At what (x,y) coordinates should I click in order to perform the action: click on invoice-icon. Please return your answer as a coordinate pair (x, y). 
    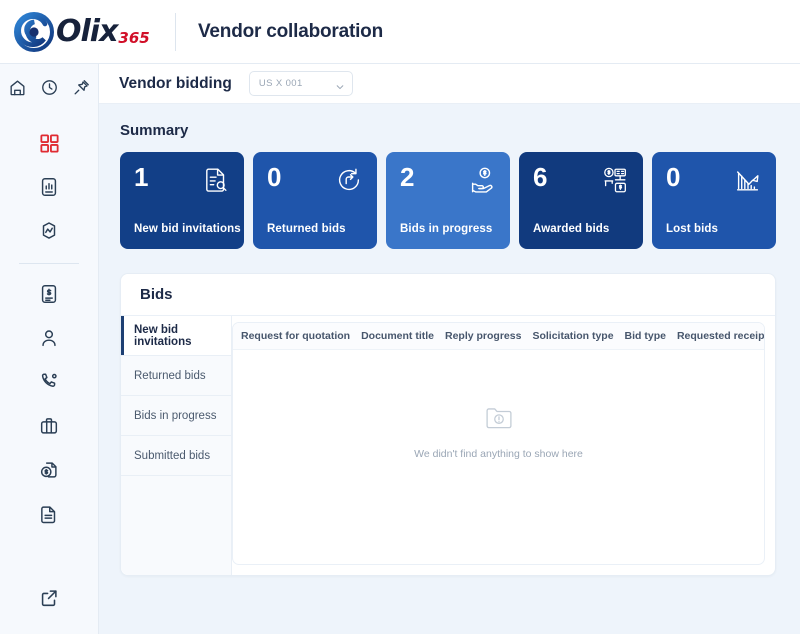
    Looking at the image, I should click on (49, 294).